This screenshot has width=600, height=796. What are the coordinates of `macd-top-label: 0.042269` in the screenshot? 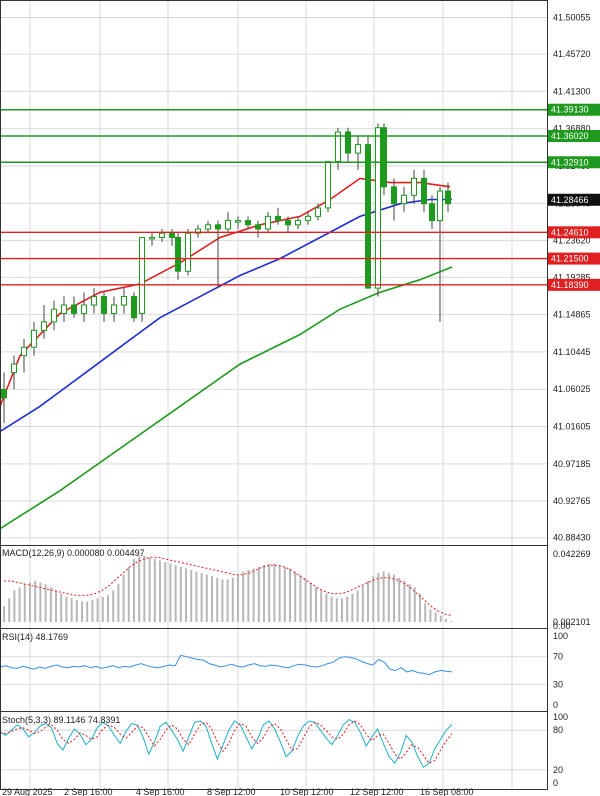 It's located at (572, 554).